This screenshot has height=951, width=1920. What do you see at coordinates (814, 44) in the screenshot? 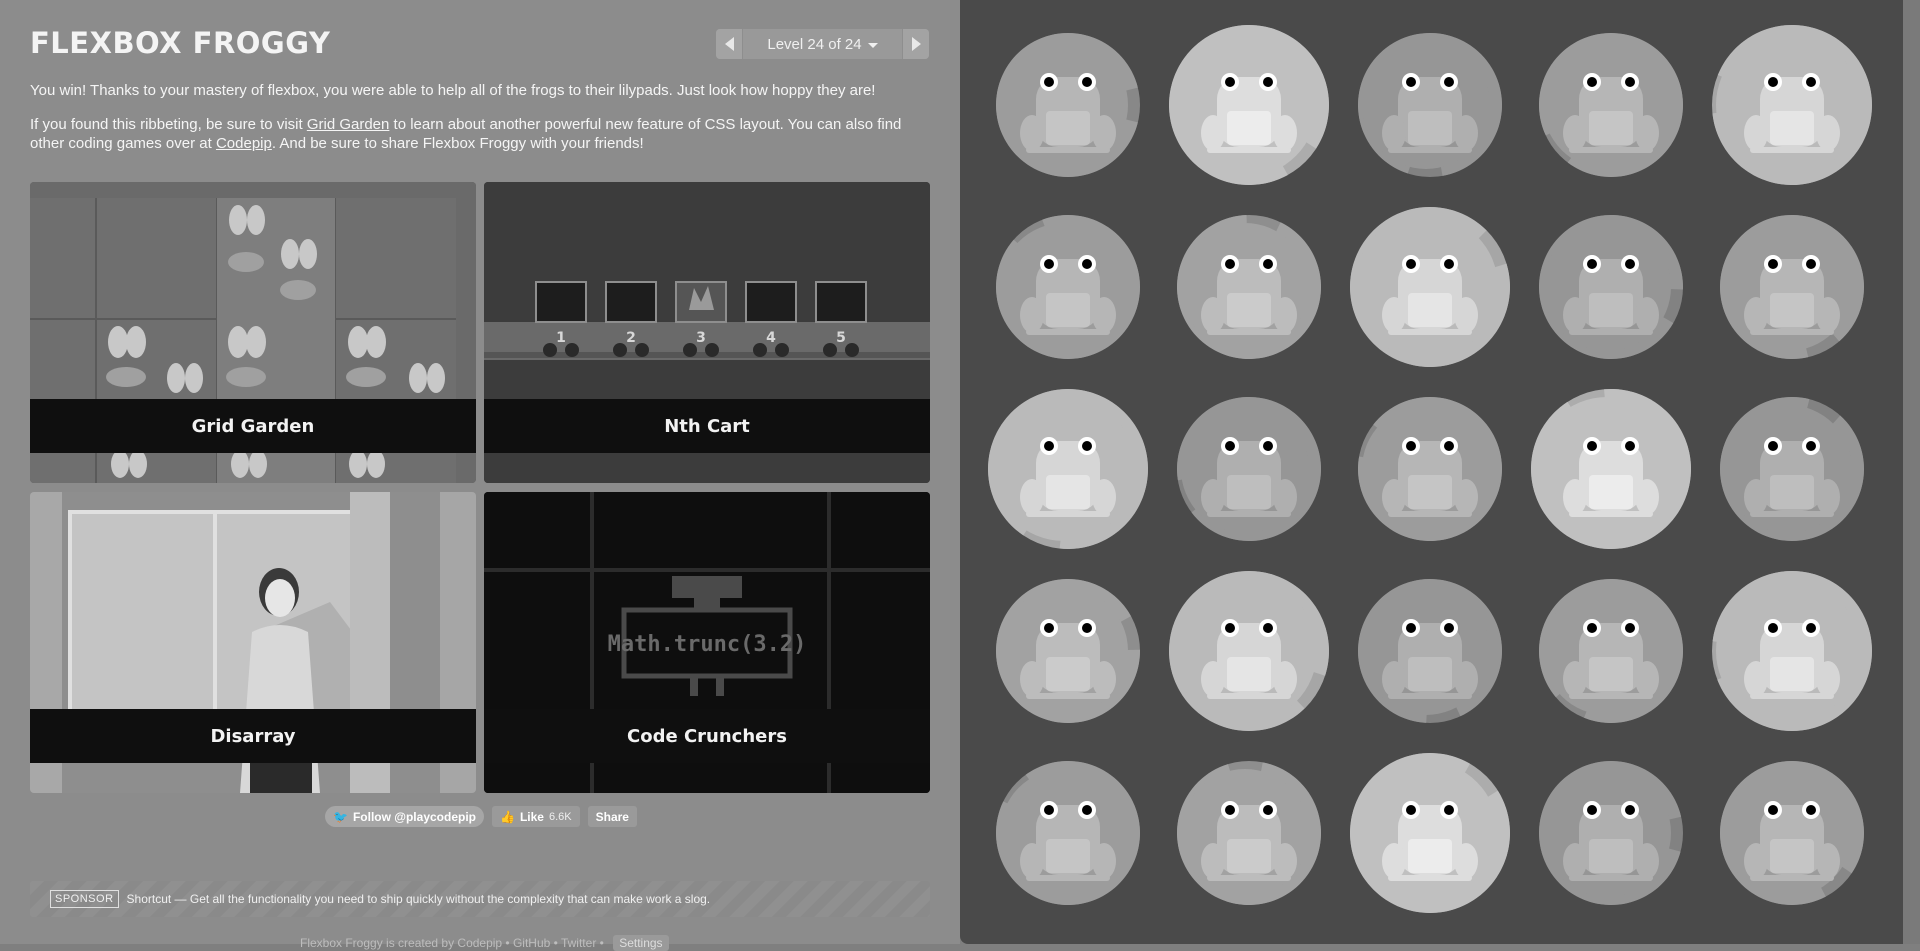
I see `level-label: Level 24 of 24` at bounding box center [814, 44].